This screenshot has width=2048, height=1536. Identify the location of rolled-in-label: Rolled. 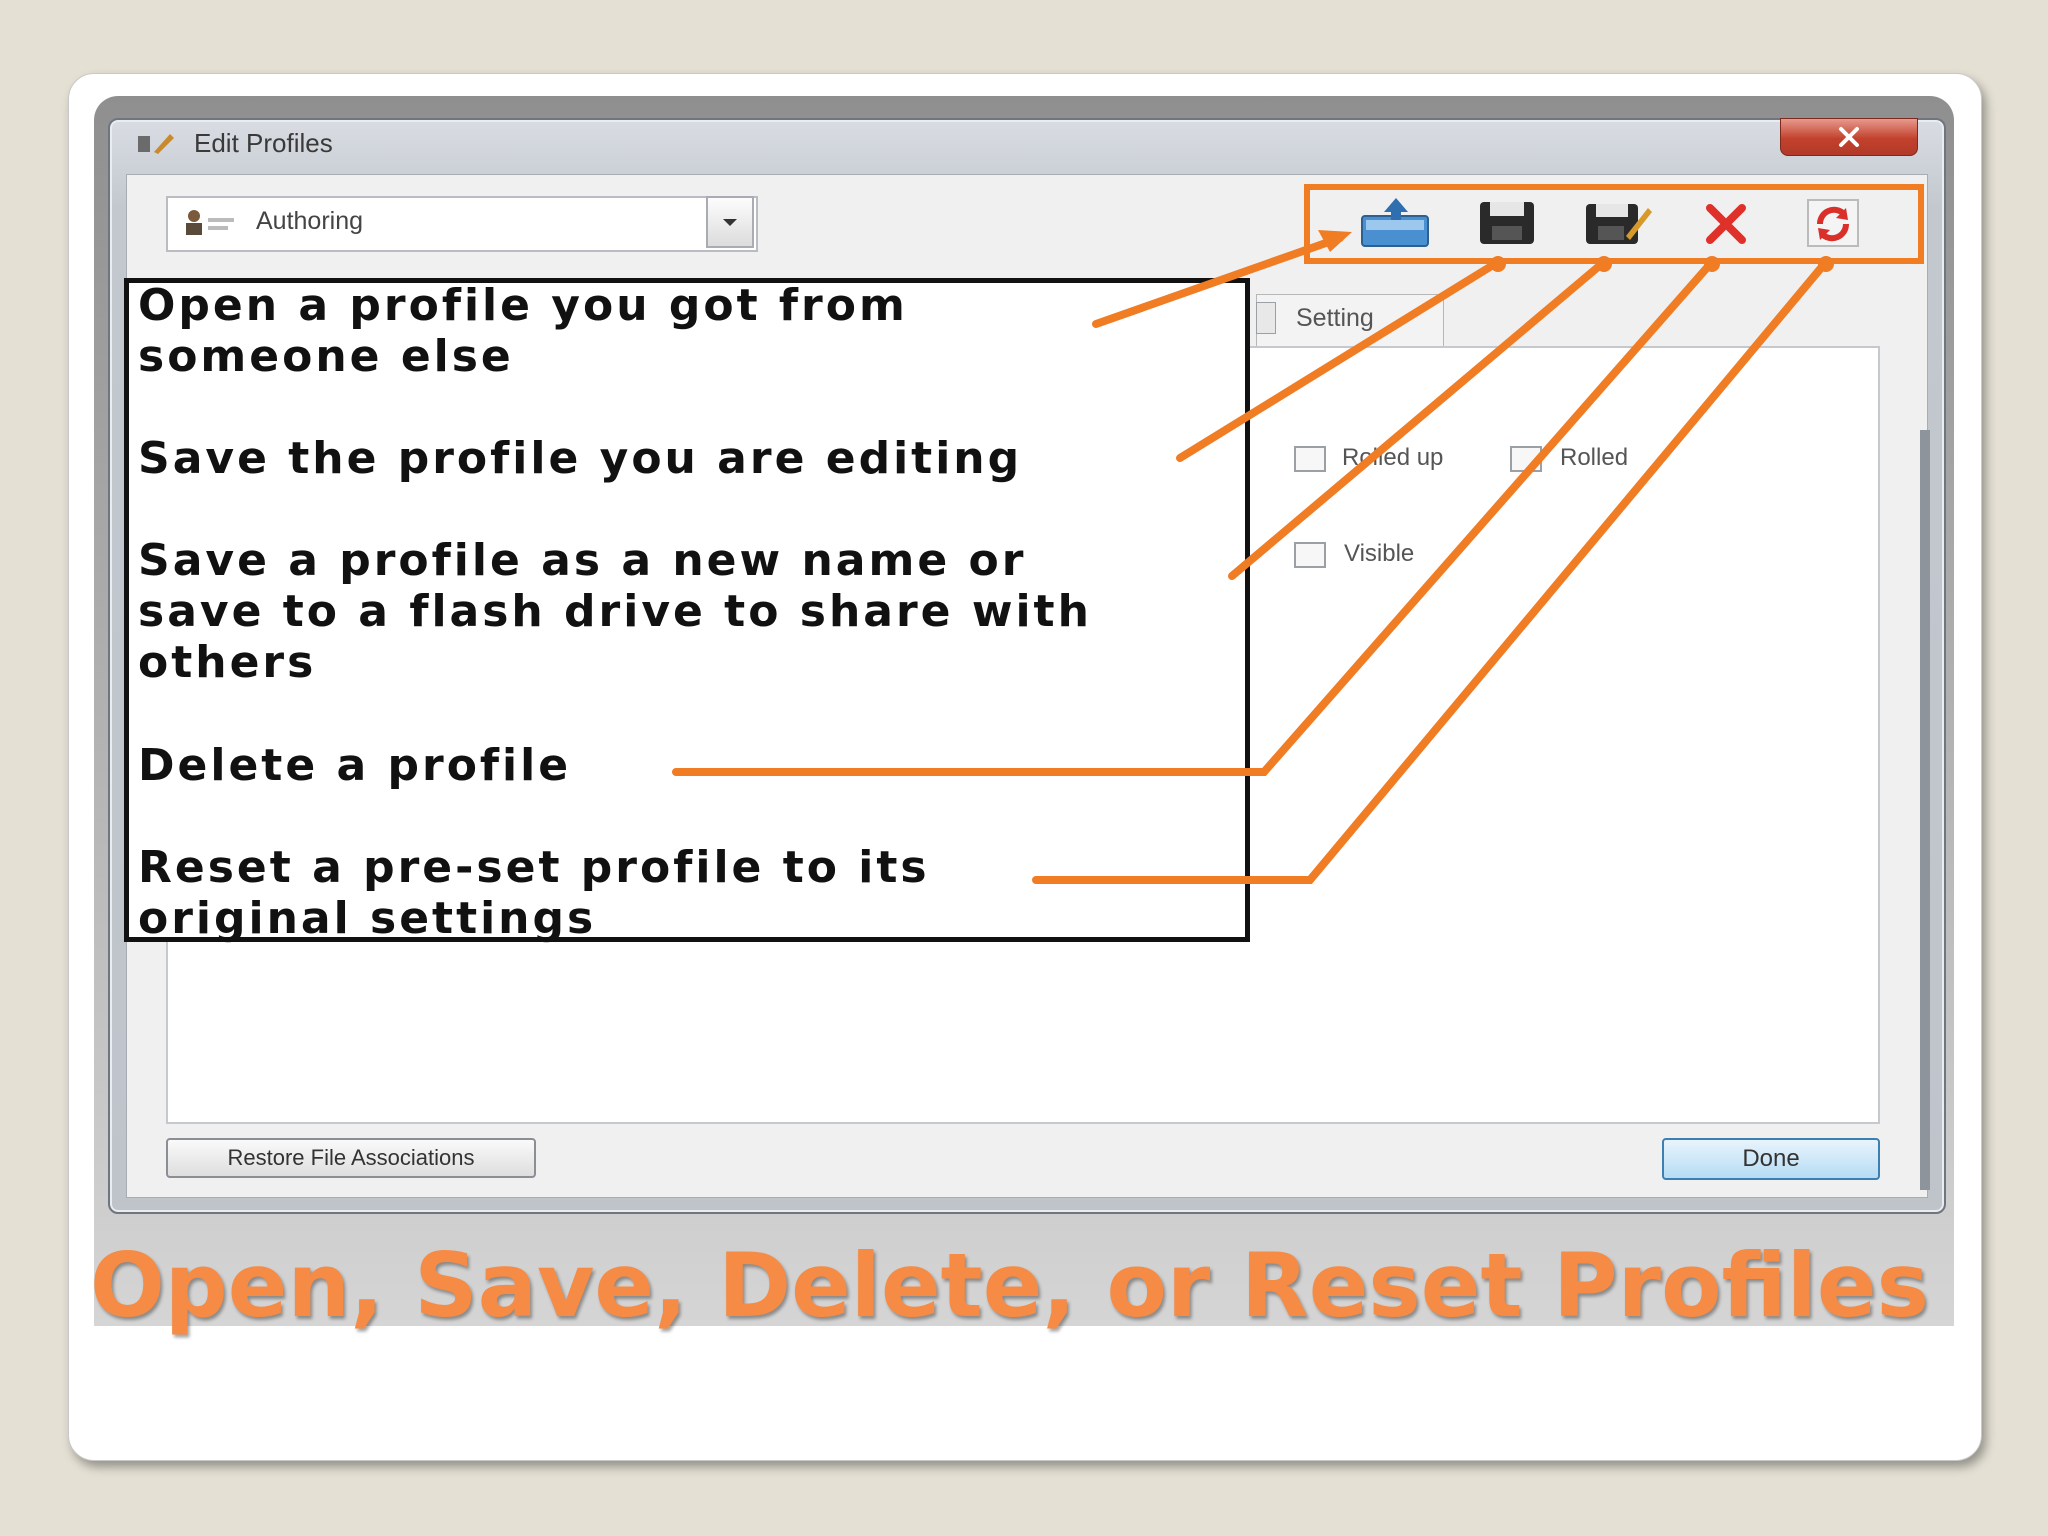
(1594, 457).